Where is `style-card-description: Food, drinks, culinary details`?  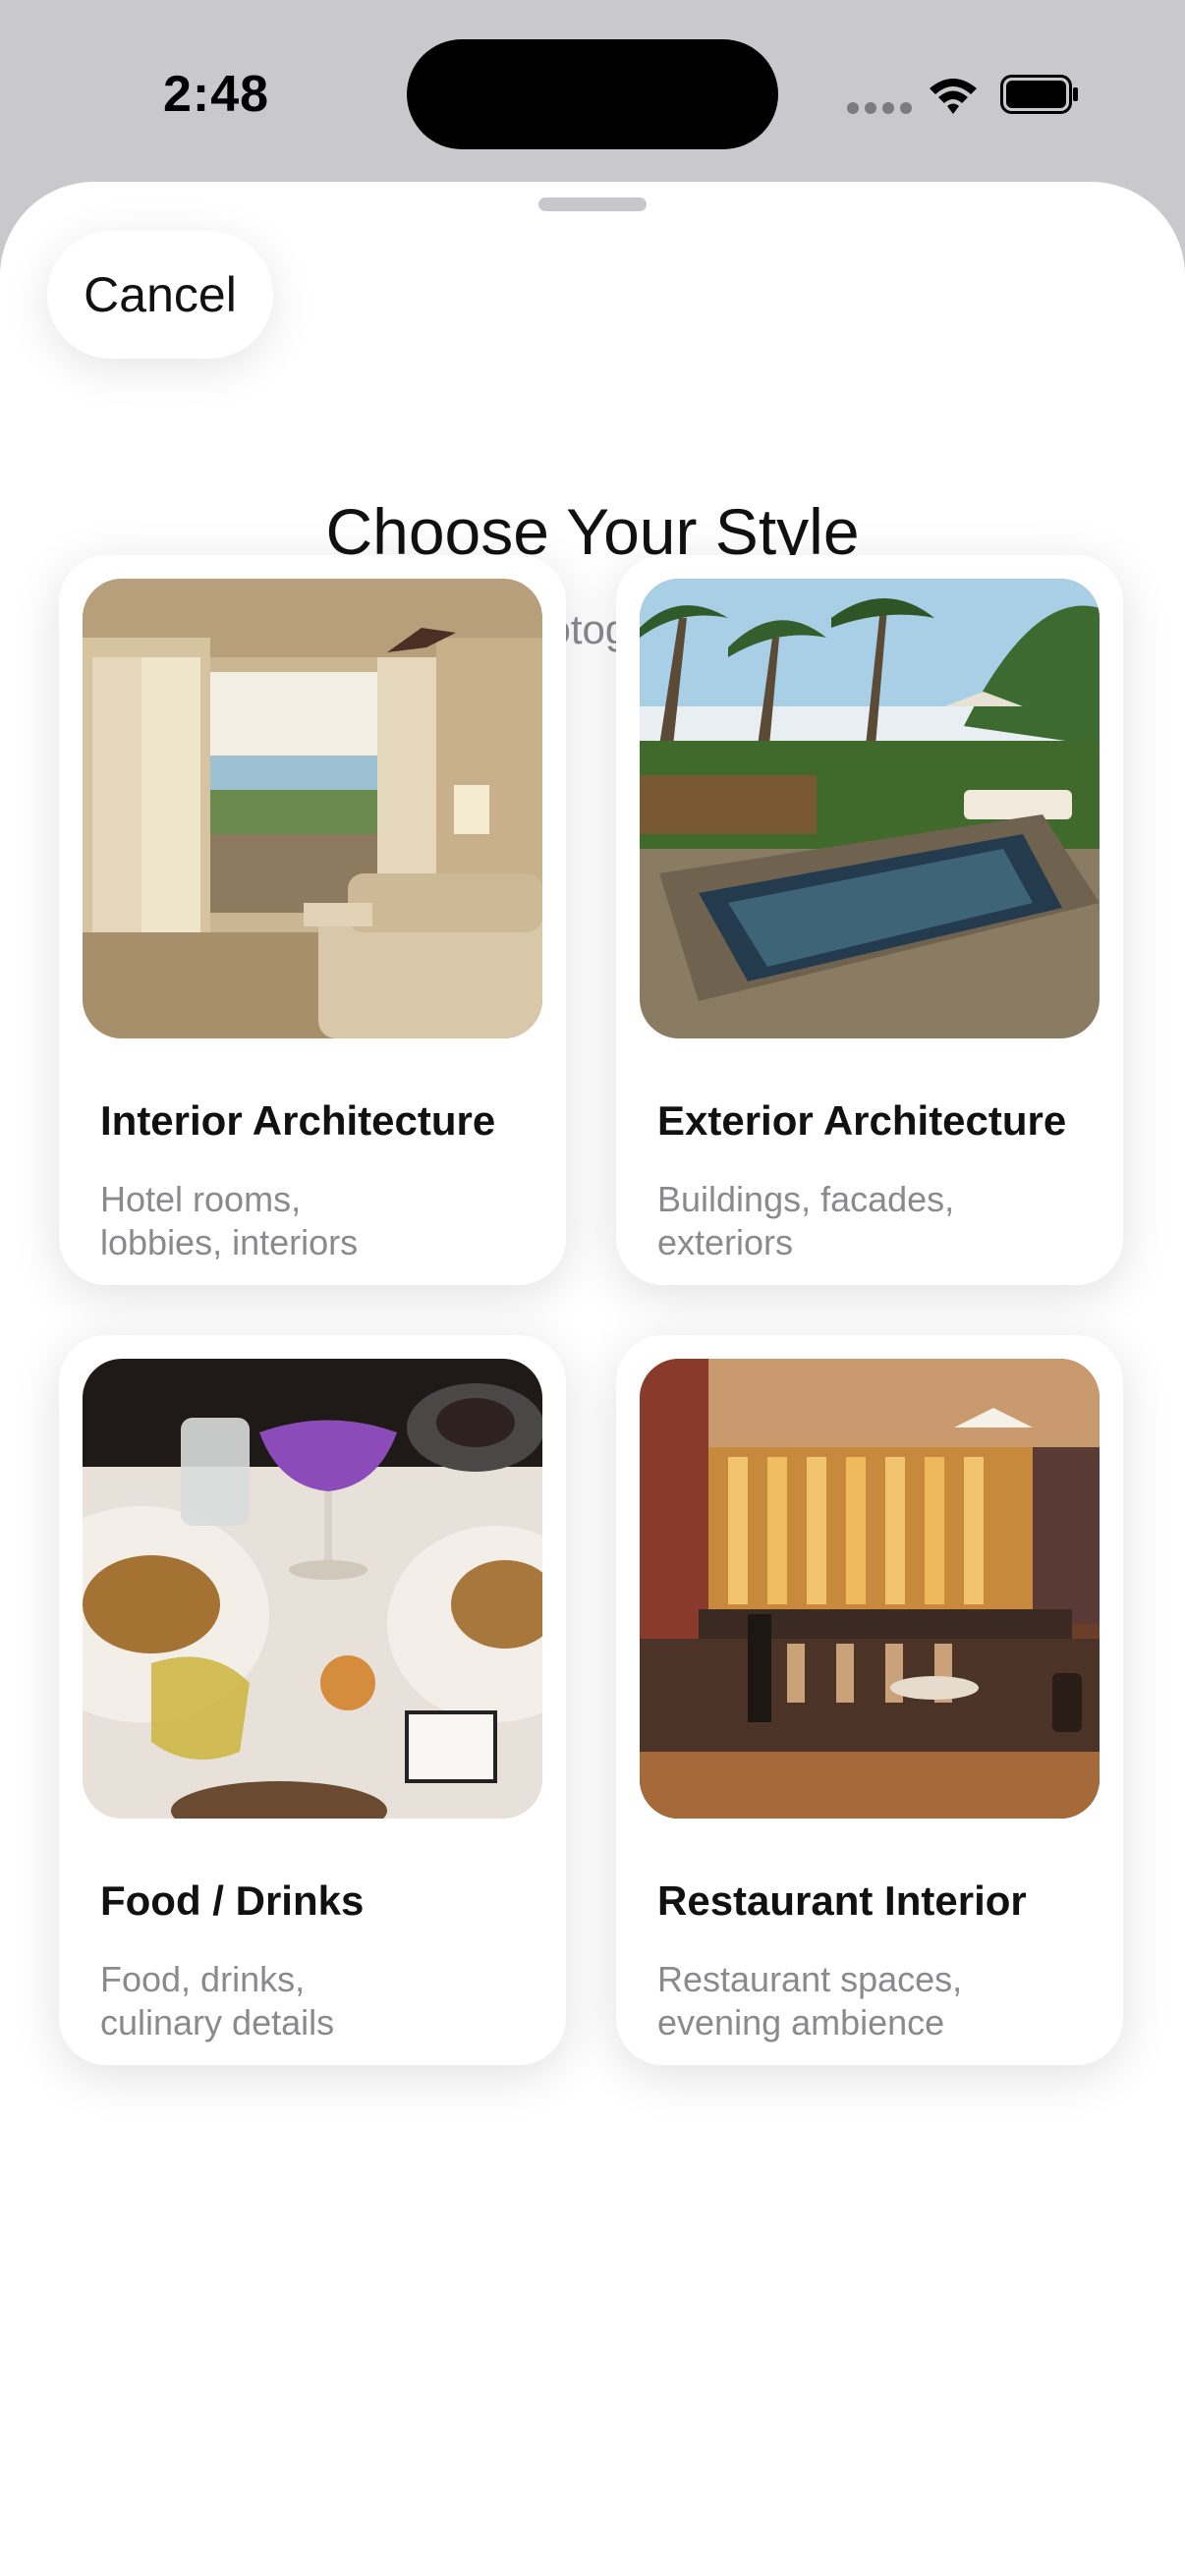
style-card-description: Food, drinks, culinary details is located at coordinates (217, 2001).